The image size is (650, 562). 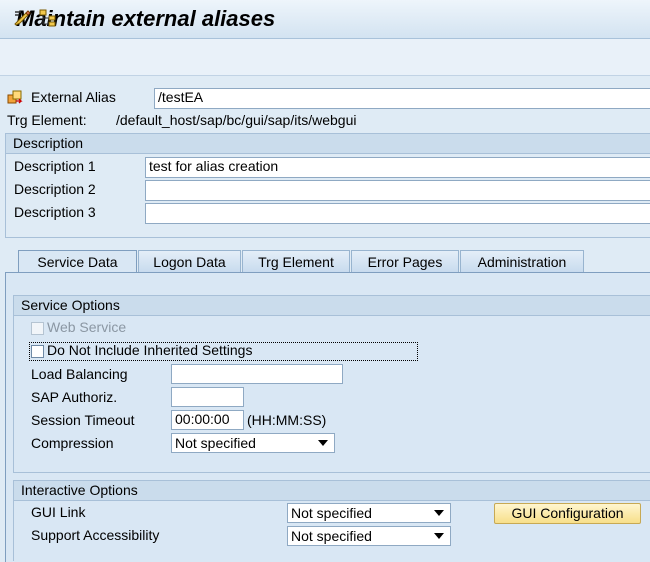 What do you see at coordinates (48, 18) in the screenshot?
I see `hierarchy-icon` at bounding box center [48, 18].